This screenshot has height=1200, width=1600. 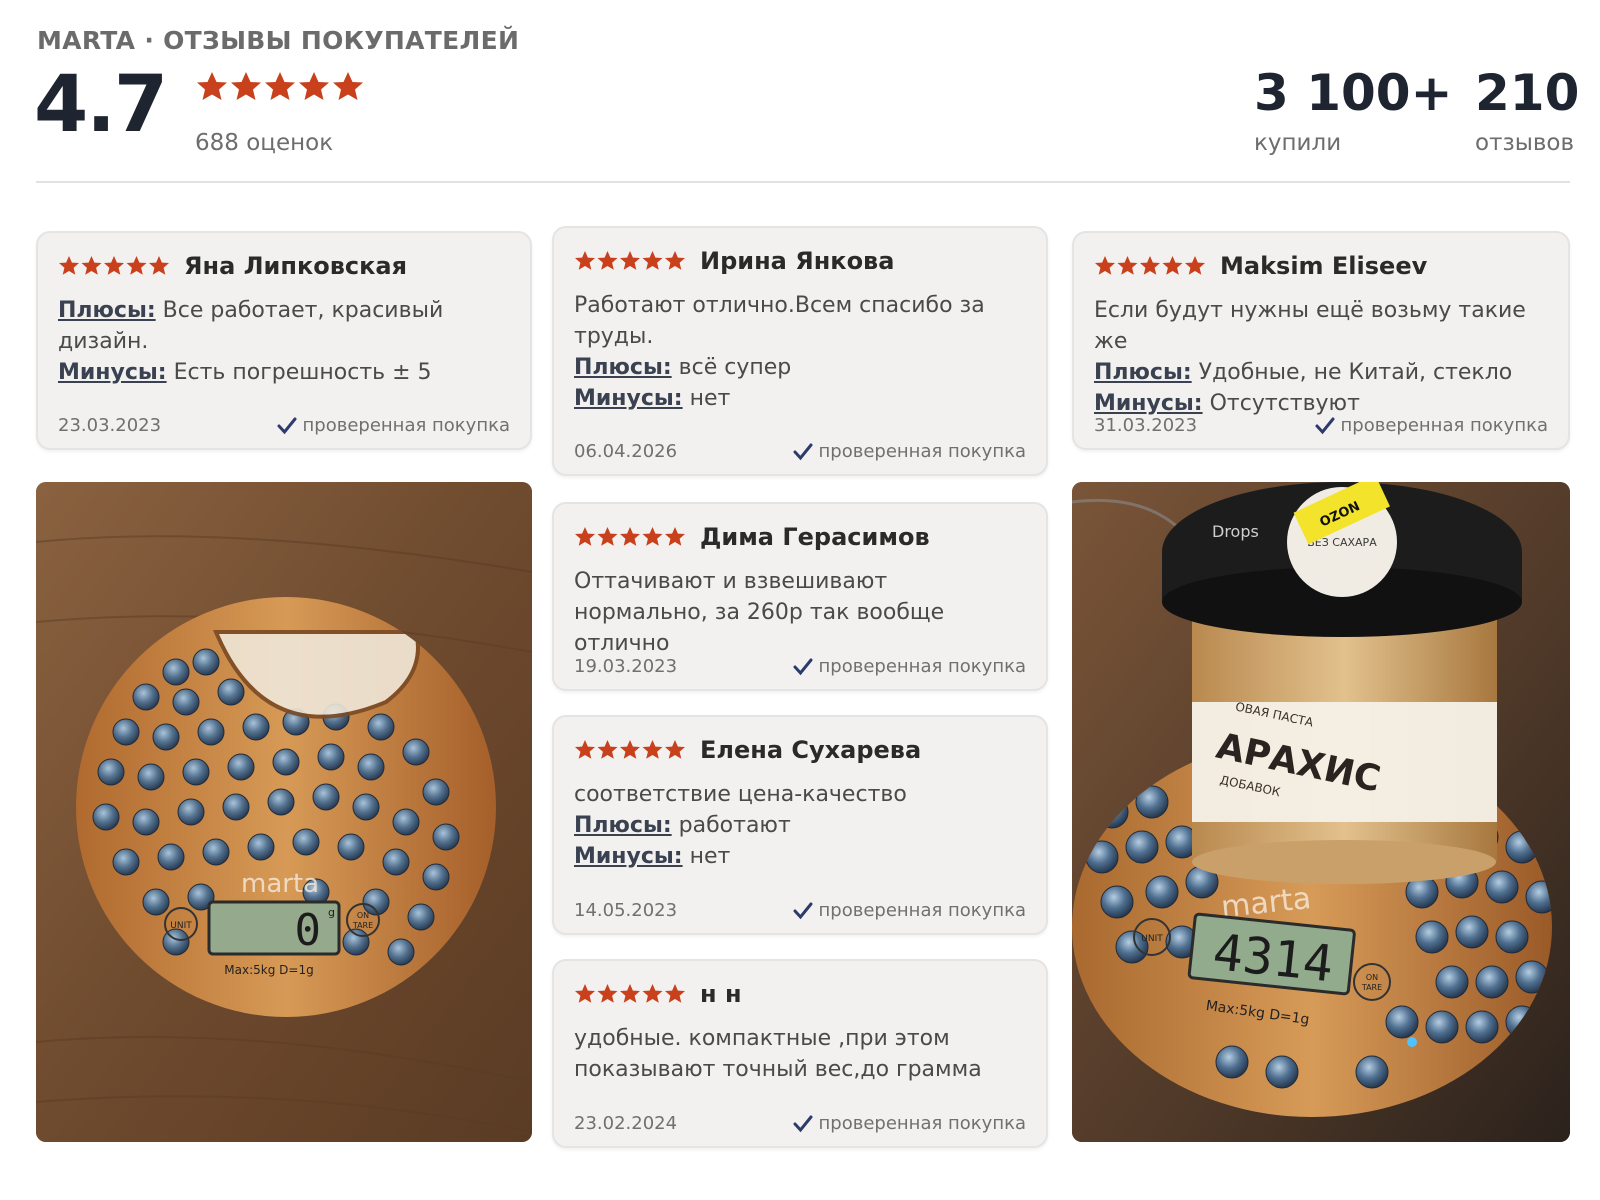 What do you see at coordinates (734, 825) in the screenshot?
I see `pros-text: работают` at bounding box center [734, 825].